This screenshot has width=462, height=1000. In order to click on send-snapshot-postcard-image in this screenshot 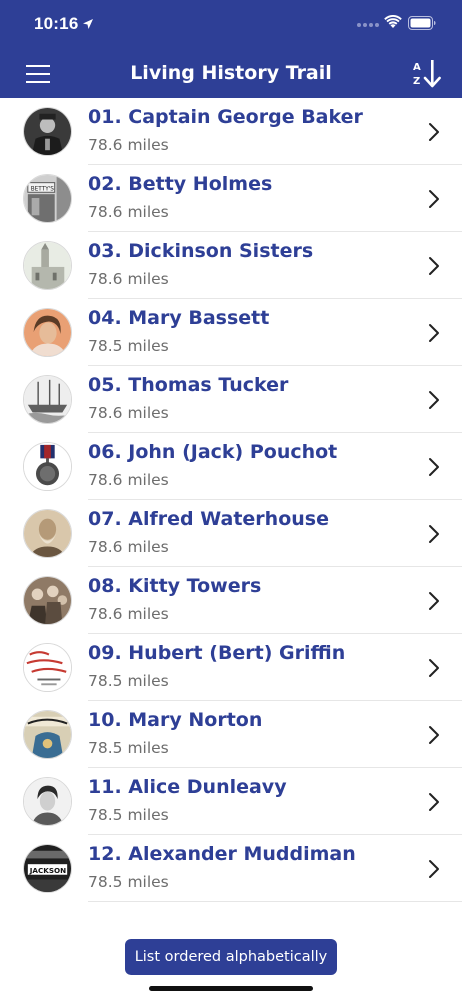, I will do `click(47, 667)`.